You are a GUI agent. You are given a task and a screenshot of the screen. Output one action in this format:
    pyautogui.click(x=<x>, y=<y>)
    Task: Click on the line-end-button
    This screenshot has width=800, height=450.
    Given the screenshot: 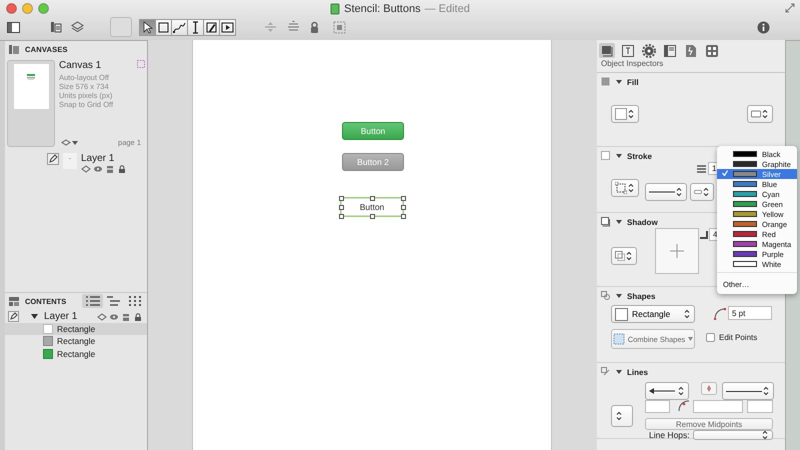 What is the action you would take?
    pyautogui.click(x=748, y=391)
    